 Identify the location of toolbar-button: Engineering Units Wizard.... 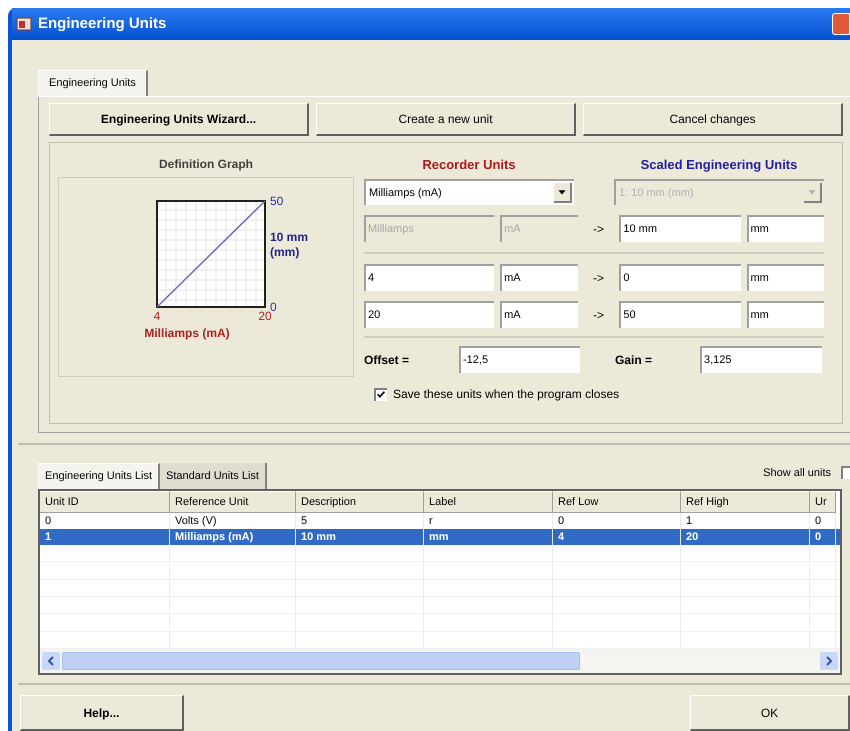
(179, 119).